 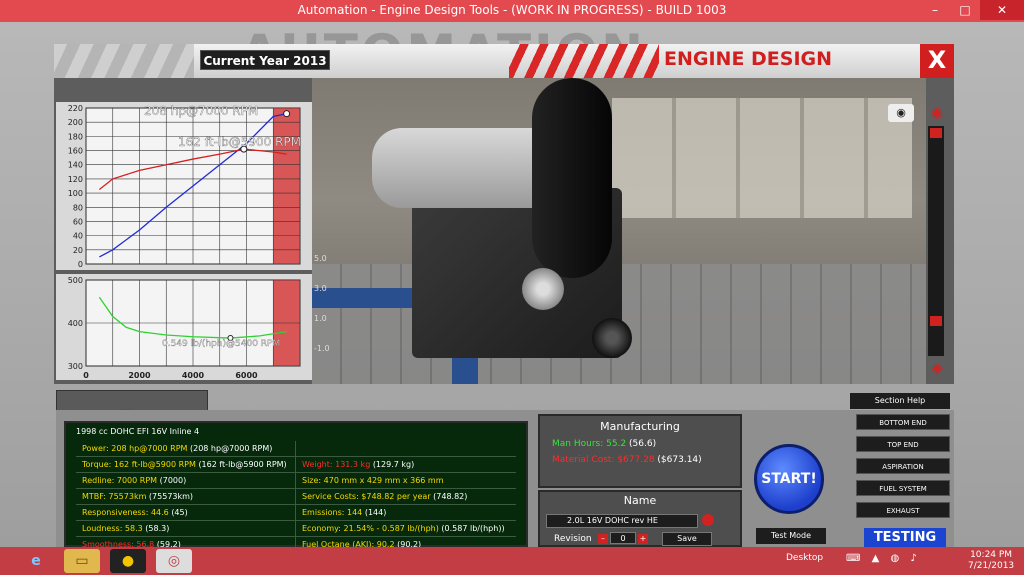 What do you see at coordinates (75, 151) in the screenshot?
I see `y-tick-label: 160` at bounding box center [75, 151].